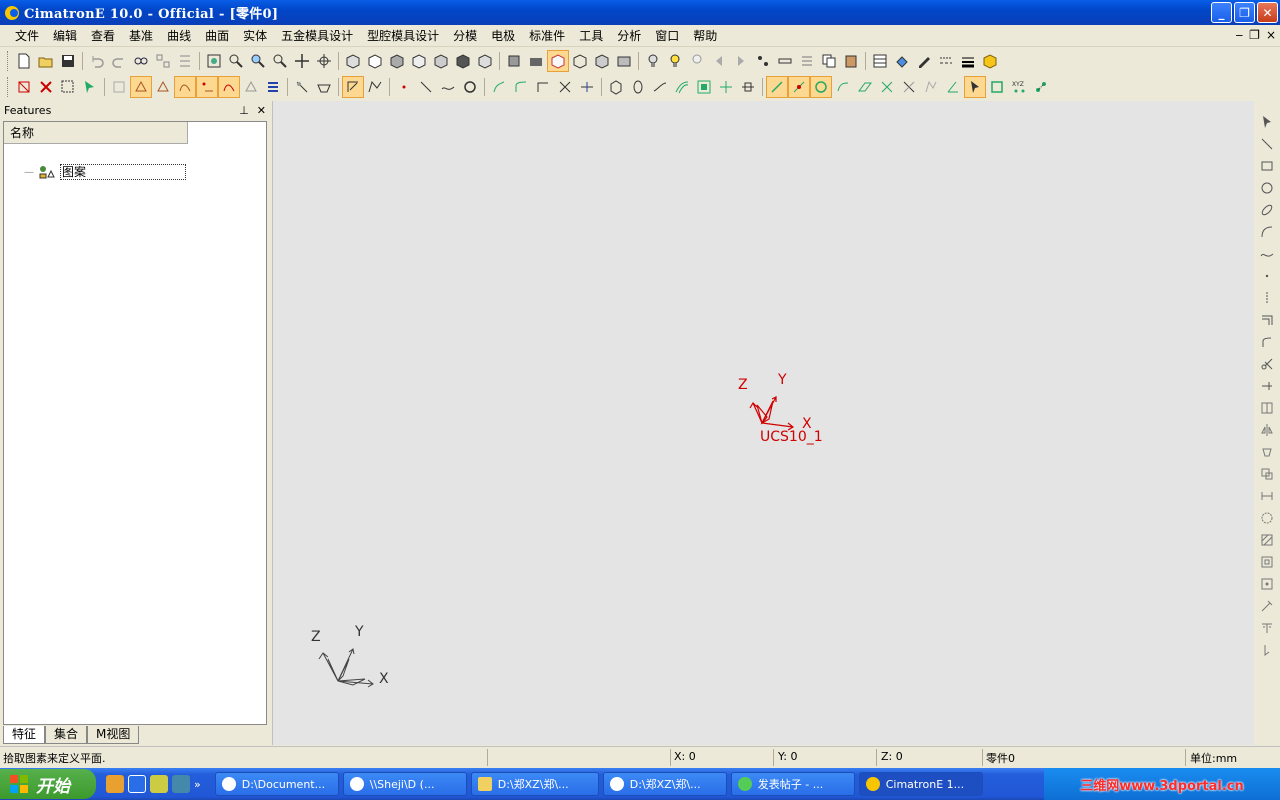 This screenshot has height=800, width=1280. Describe the element at coordinates (24, 61) in the screenshot. I see `new-file-icon` at that location.